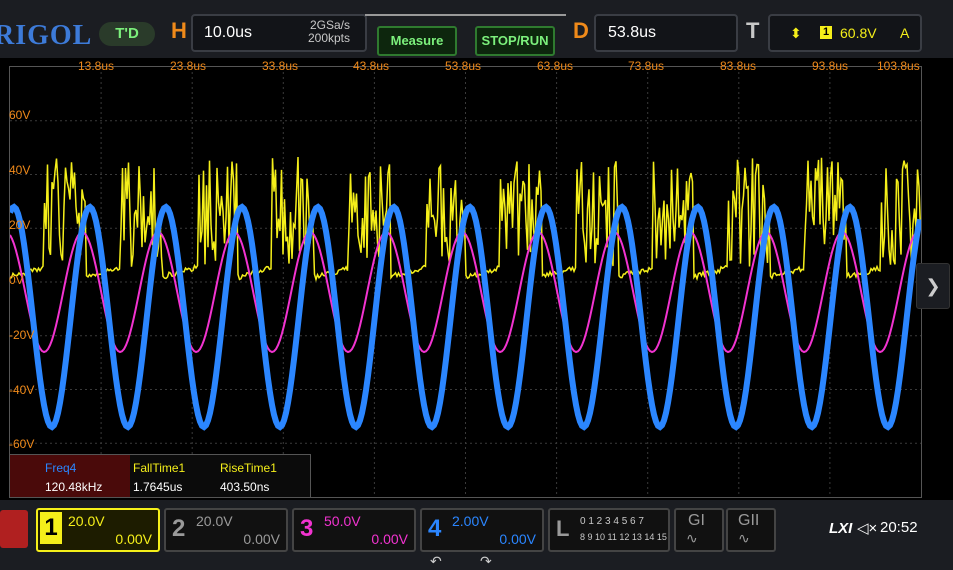 The height and width of the screenshot is (570, 953). I want to click on mute-icon: ◁×, so click(867, 528).